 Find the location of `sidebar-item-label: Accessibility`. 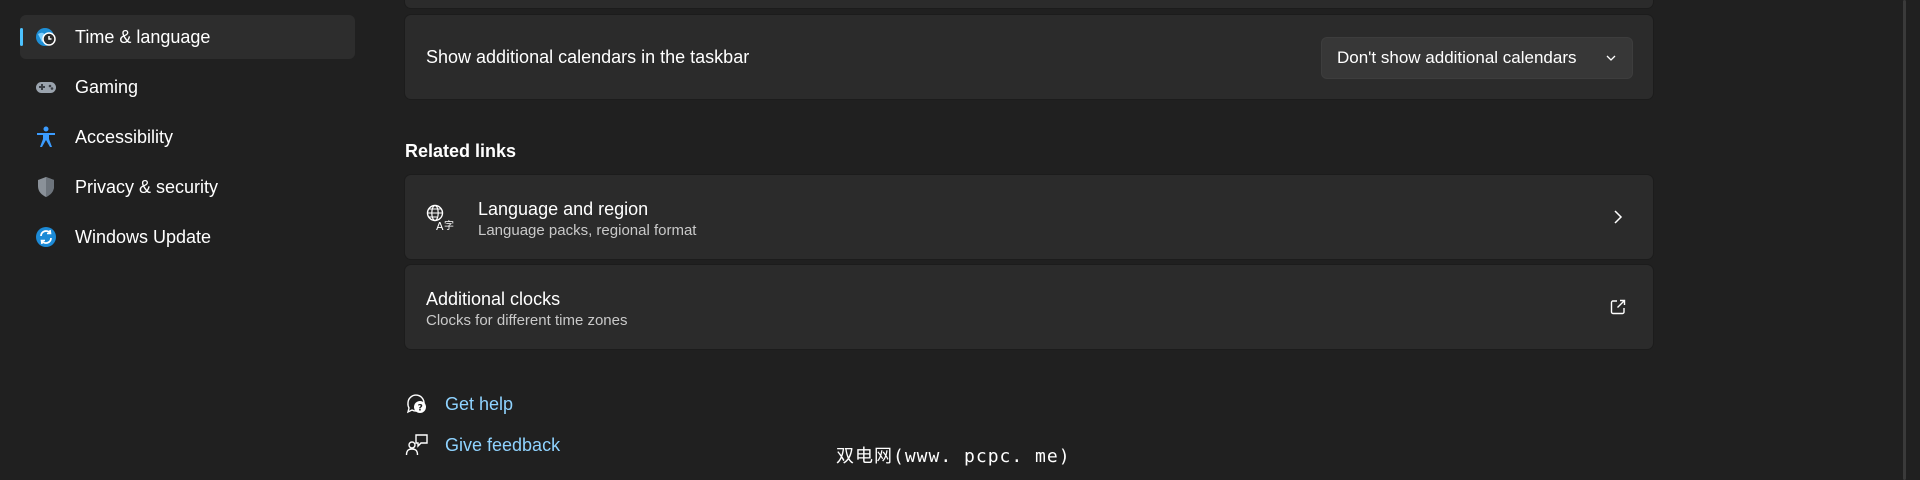

sidebar-item-label: Accessibility is located at coordinates (124, 137).